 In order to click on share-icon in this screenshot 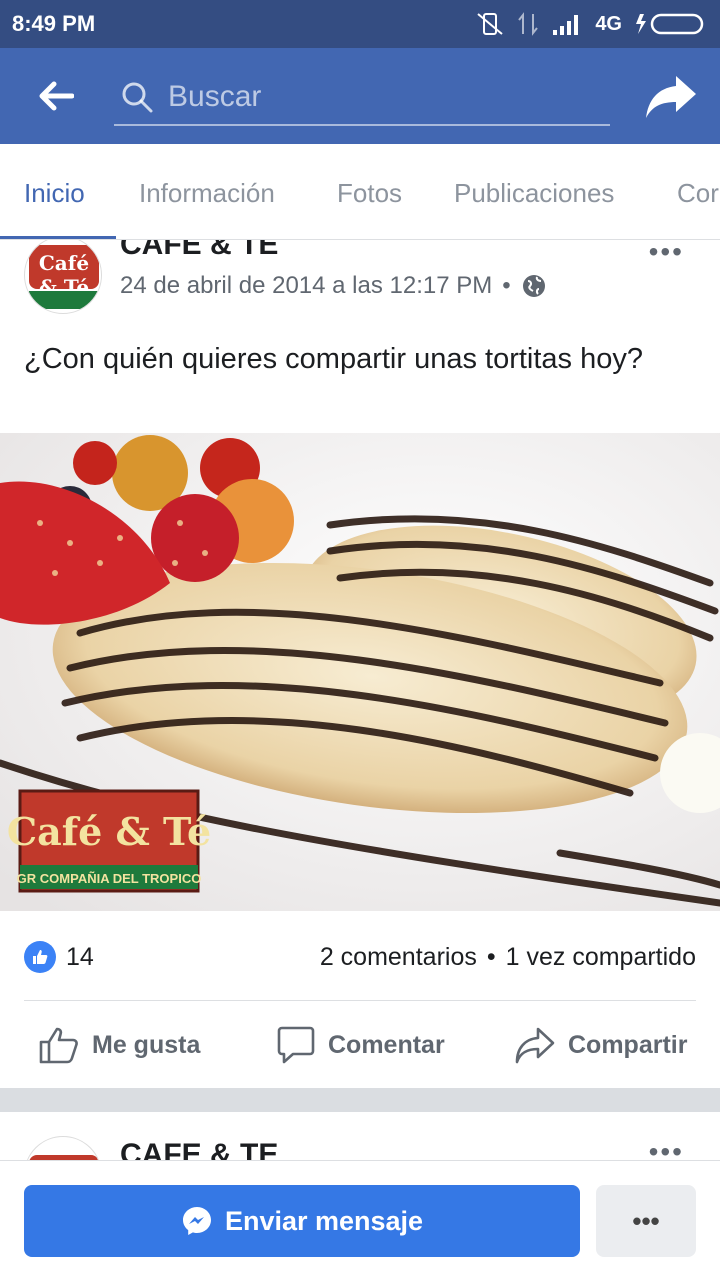, I will do `click(535, 1045)`.